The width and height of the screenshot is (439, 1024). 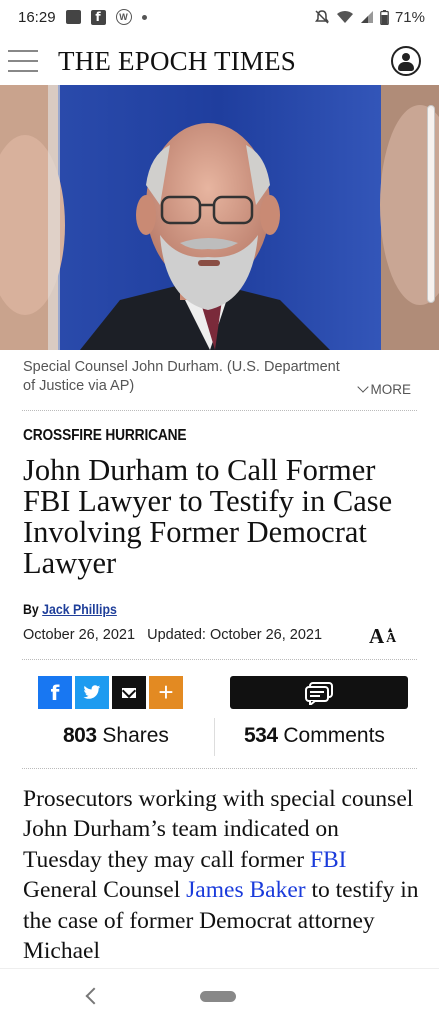 What do you see at coordinates (177, 61) in the screenshot?
I see `masthead-logo: THE EPOCH TIMES` at bounding box center [177, 61].